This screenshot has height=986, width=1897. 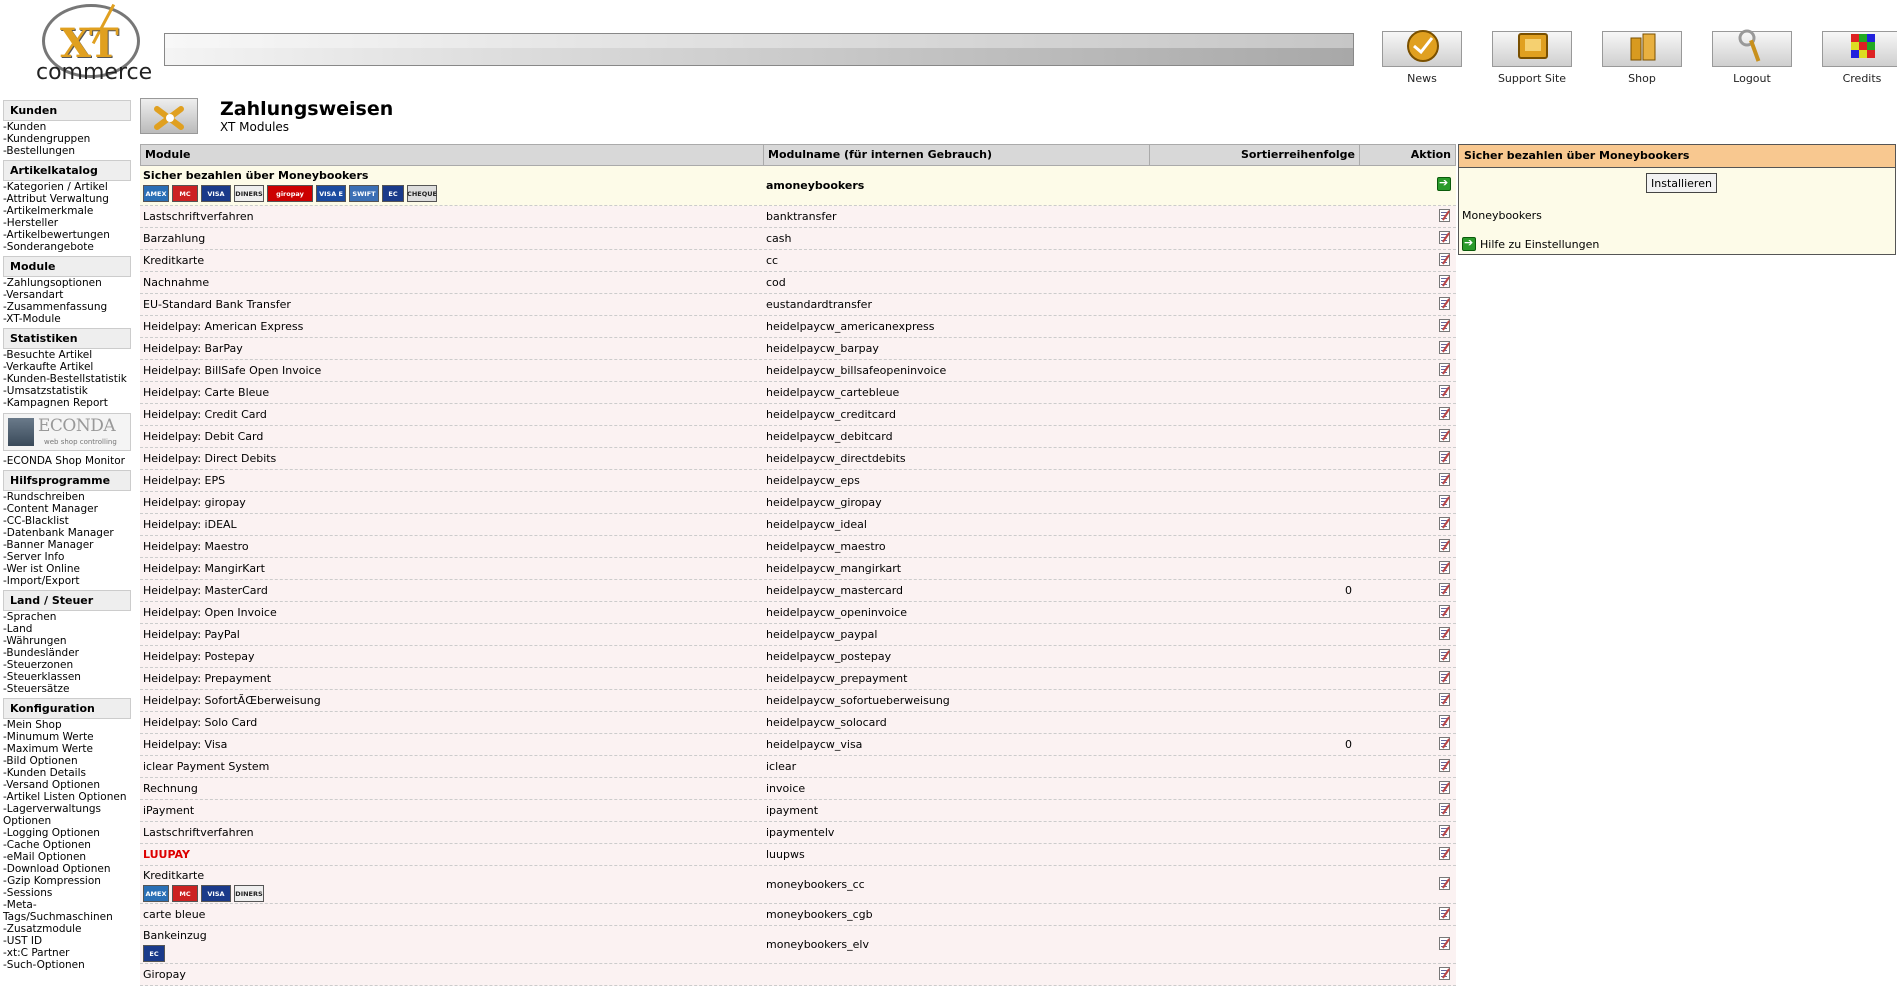 I want to click on help-settings-link: Hilfe zu Einstellungen, so click(x=1530, y=243).